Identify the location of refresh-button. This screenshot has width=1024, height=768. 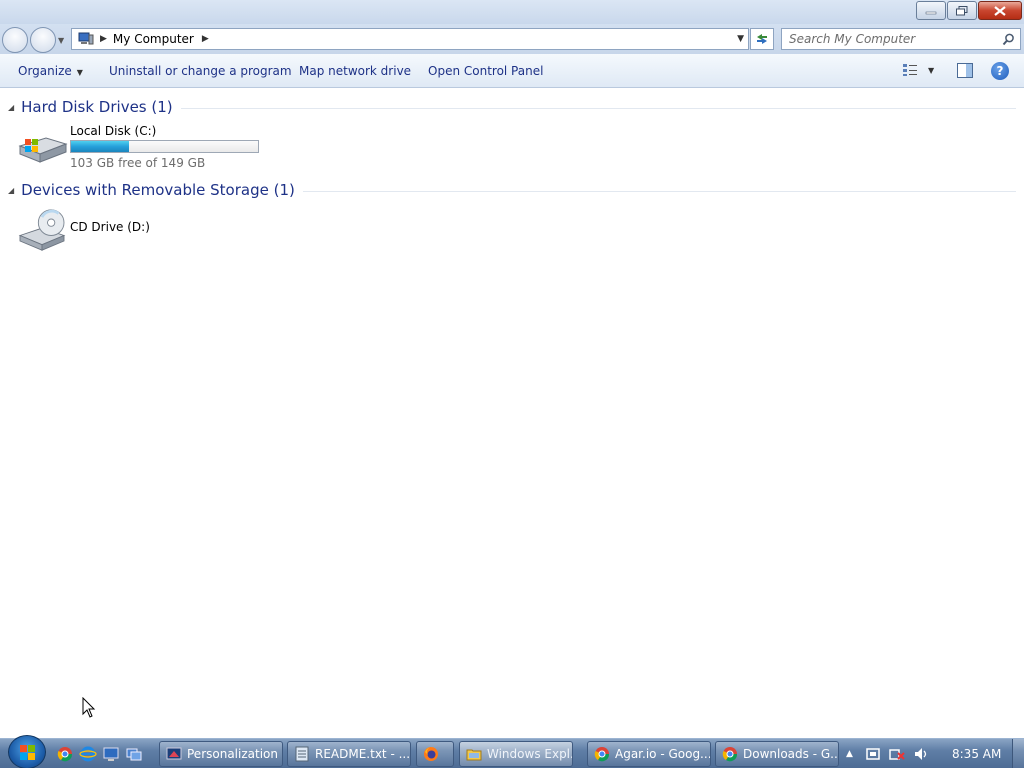
(762, 39).